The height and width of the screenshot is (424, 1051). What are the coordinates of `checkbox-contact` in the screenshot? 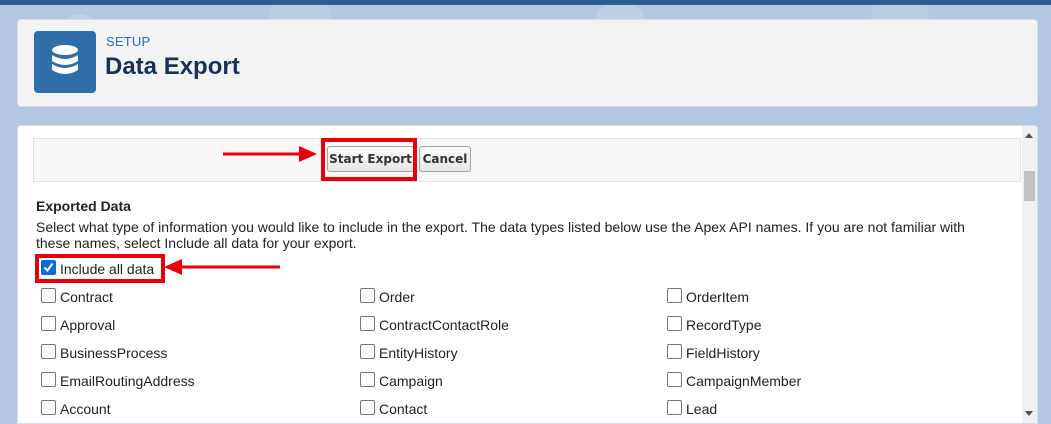 It's located at (367, 407).